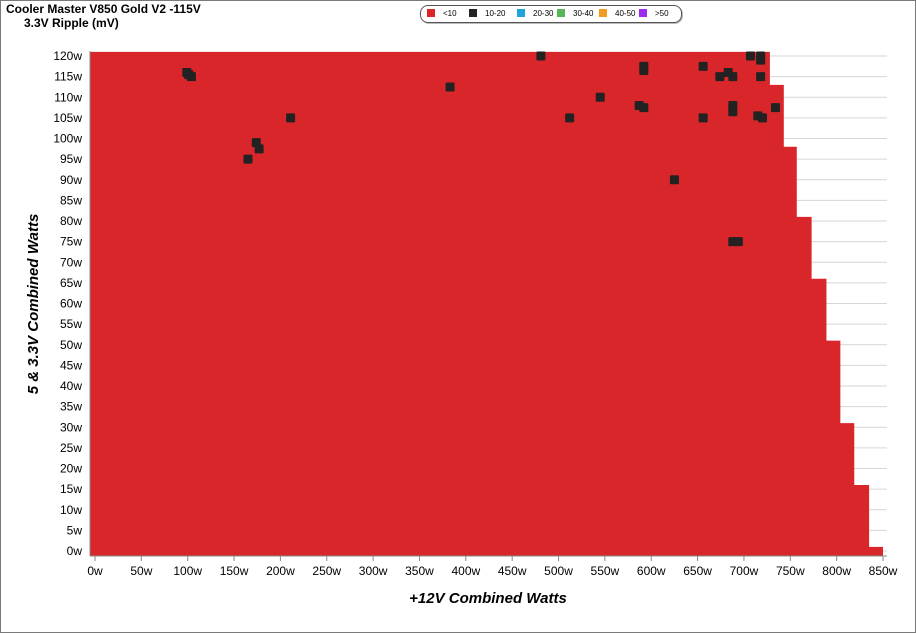  What do you see at coordinates (67, 56) in the screenshot?
I see `y-tick-label: 120w` at bounding box center [67, 56].